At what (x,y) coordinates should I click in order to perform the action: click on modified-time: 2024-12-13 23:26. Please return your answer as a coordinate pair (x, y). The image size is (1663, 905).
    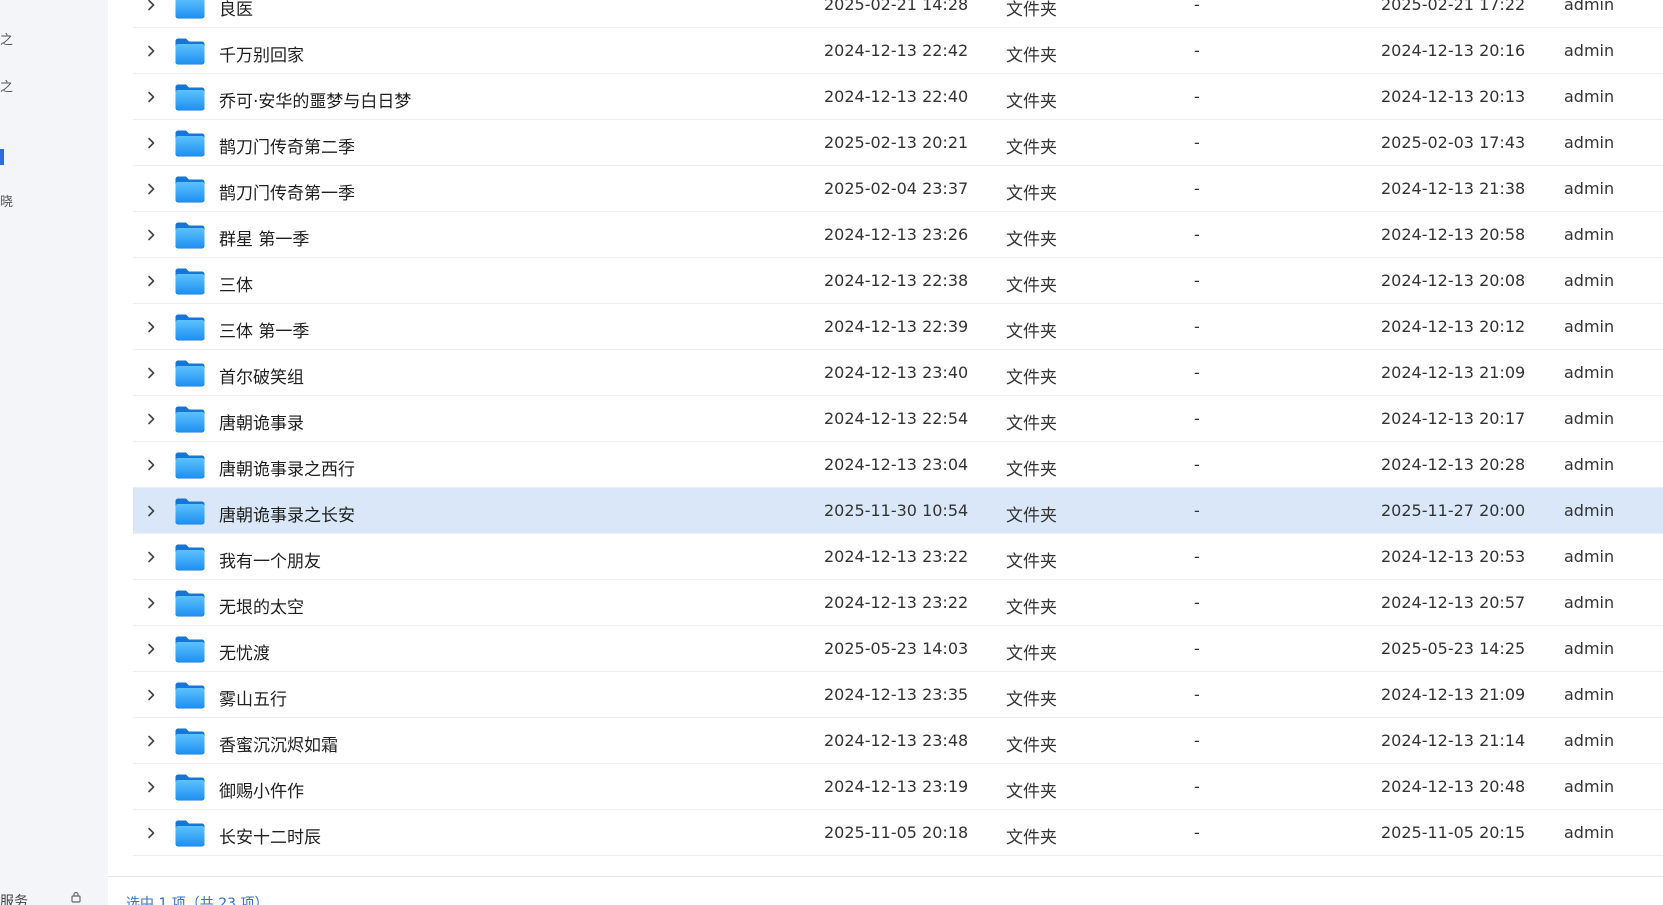
    Looking at the image, I should click on (896, 234).